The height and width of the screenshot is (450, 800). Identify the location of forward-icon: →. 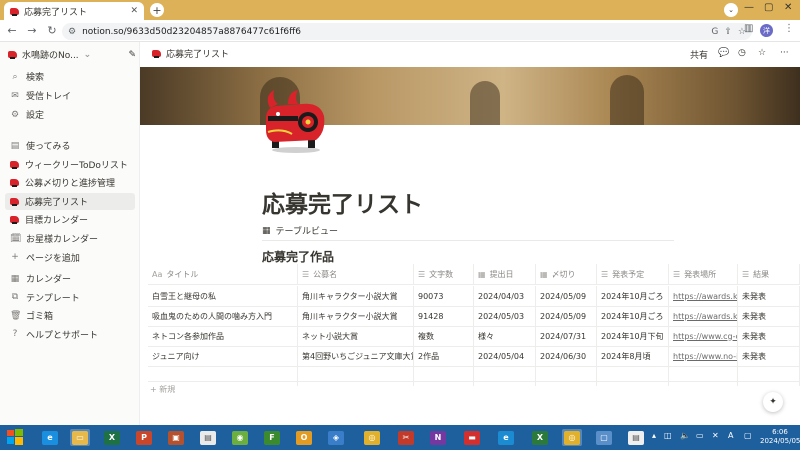
(32, 30).